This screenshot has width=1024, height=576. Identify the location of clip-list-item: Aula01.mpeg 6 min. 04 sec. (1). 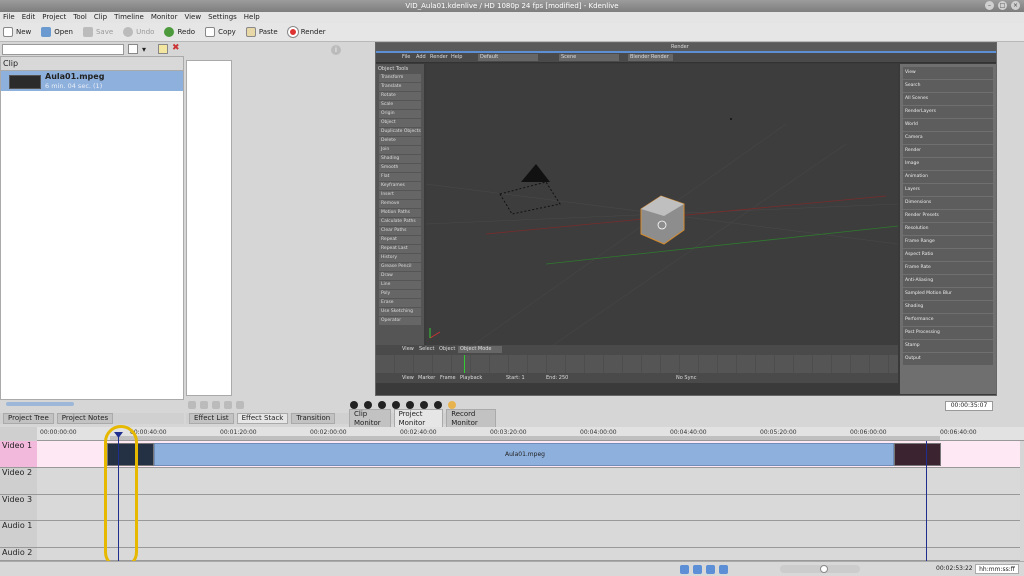
(92, 81).